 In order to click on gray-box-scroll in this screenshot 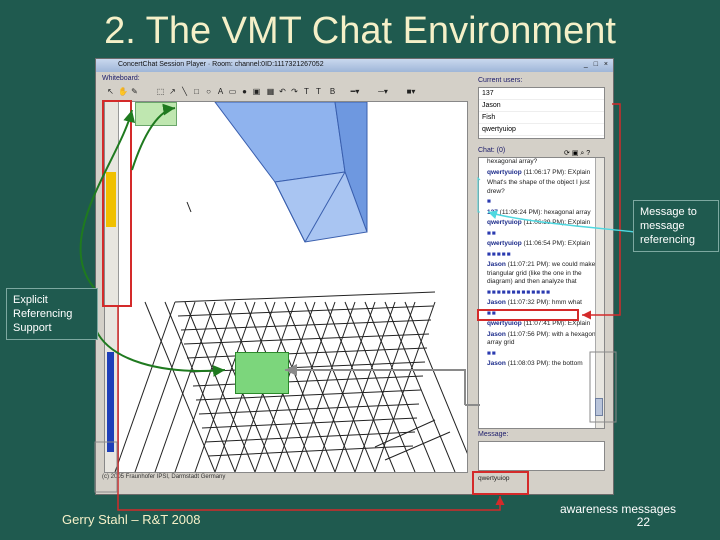, I will do `click(603, 387)`.